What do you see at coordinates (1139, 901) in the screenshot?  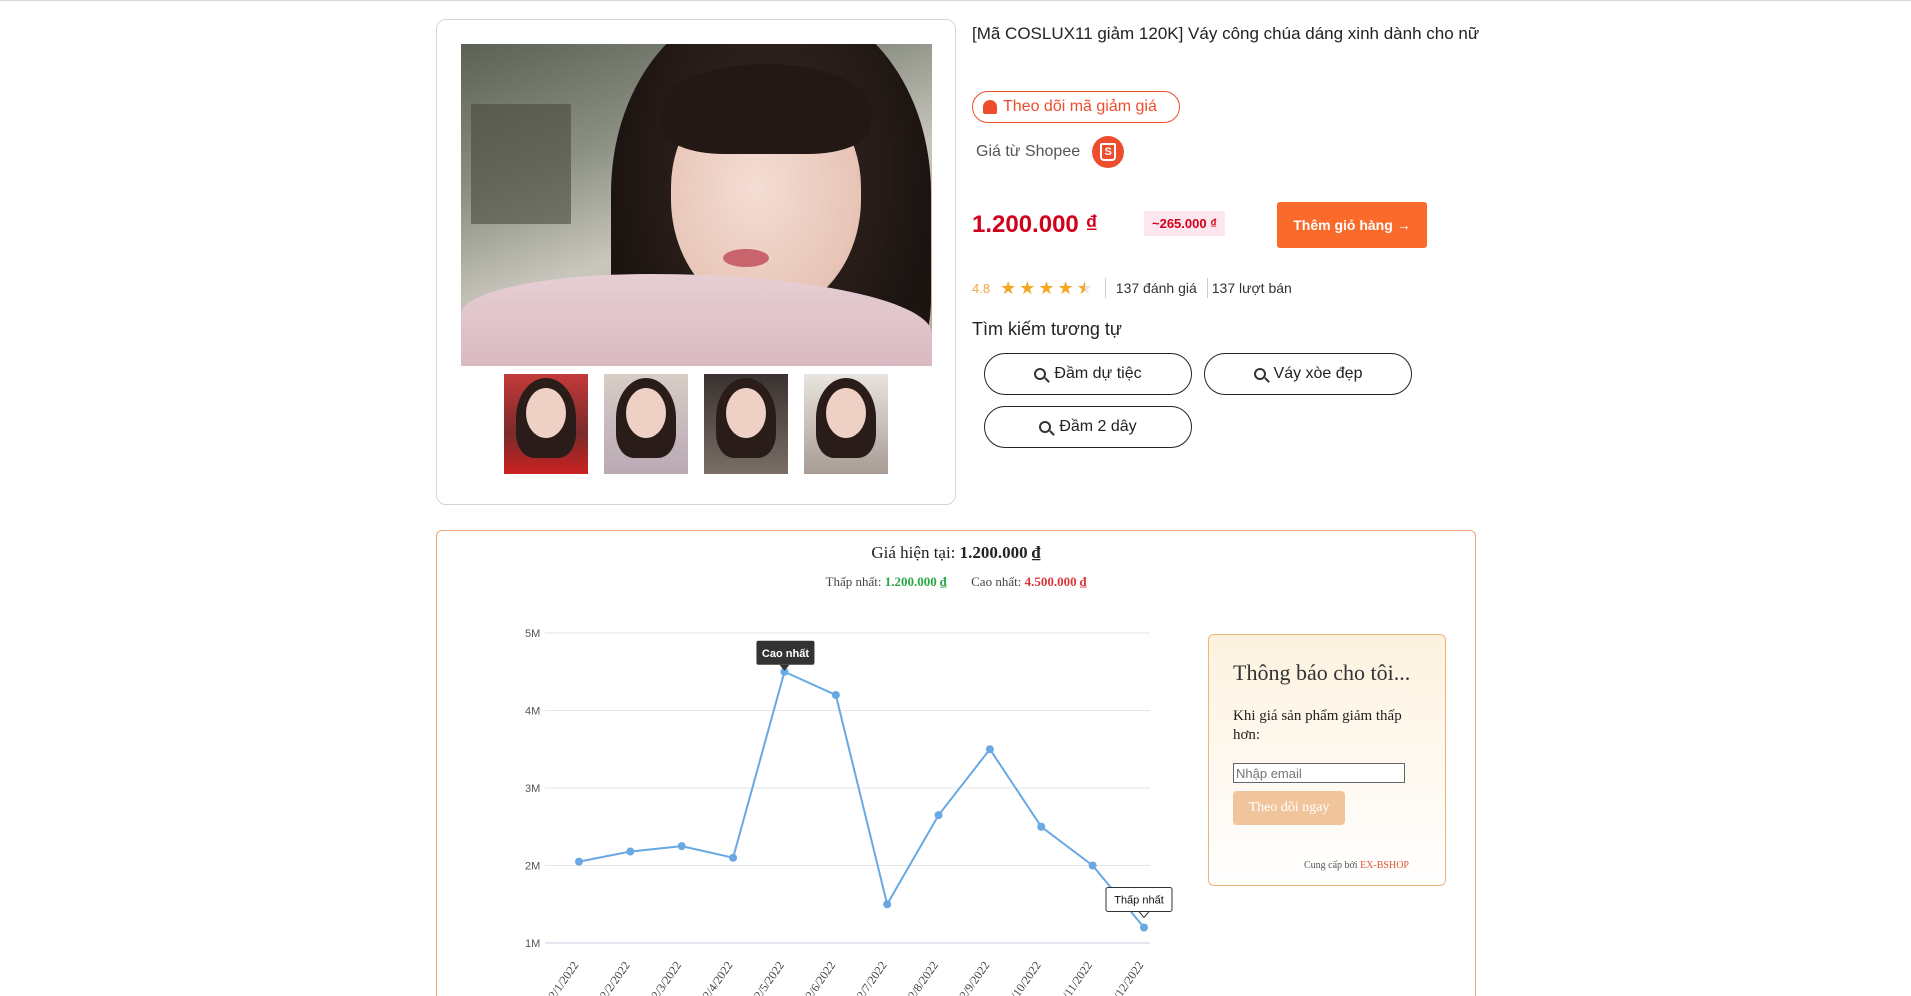 I see `min-tooltip-label: Thấp nhất` at bounding box center [1139, 901].